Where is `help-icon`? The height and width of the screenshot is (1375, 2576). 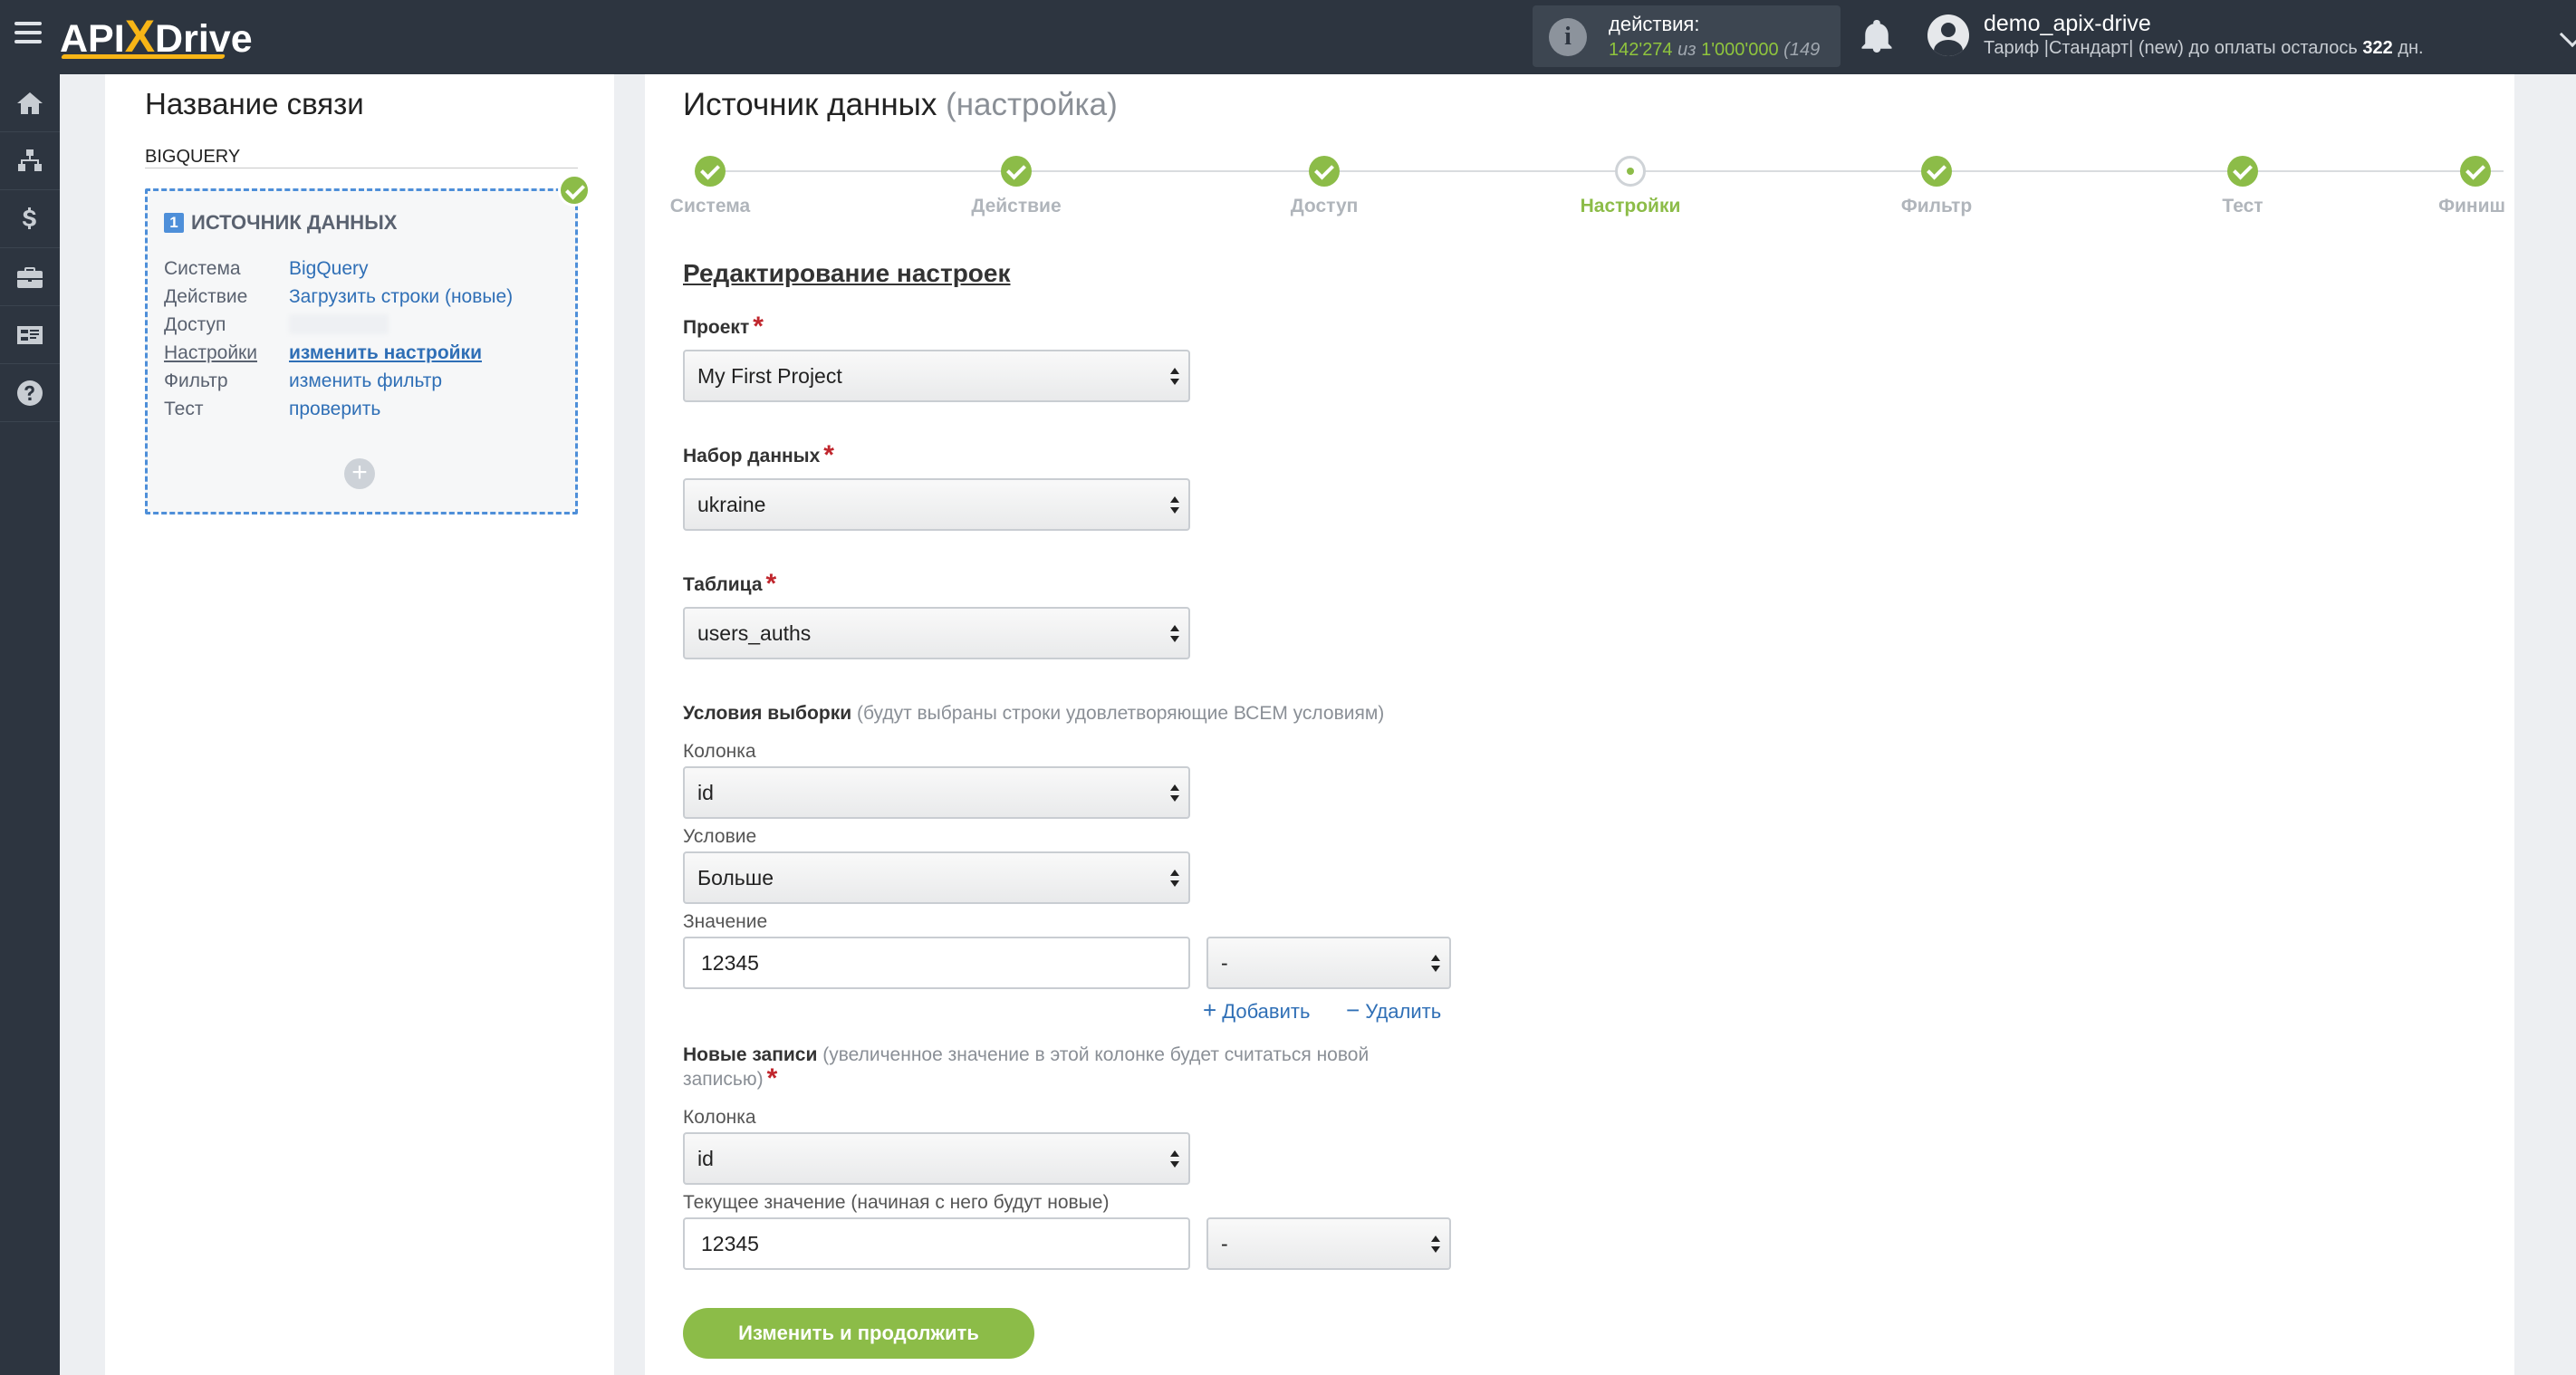
help-icon is located at coordinates (30, 393).